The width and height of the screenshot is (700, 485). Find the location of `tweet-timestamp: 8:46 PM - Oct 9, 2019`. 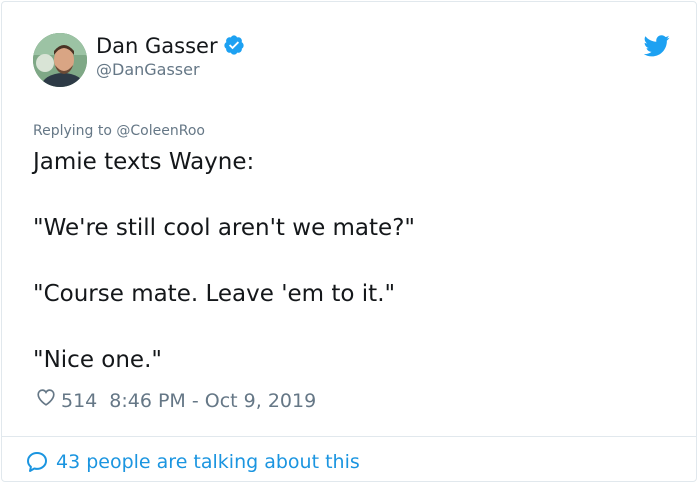

tweet-timestamp: 8:46 PM - Oct 9, 2019 is located at coordinates (212, 401).